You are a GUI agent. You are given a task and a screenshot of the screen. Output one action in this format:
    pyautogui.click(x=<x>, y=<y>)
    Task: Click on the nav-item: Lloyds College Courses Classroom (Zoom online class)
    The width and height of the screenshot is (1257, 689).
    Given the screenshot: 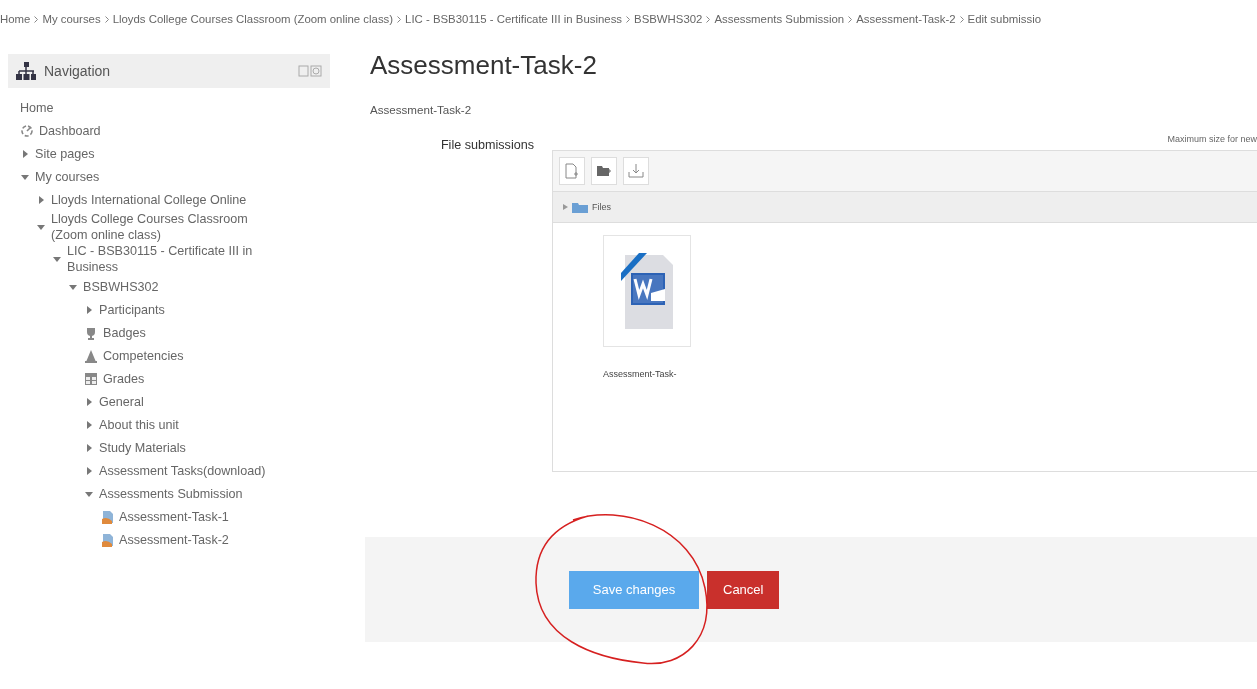 What is the action you would take?
    pyautogui.click(x=160, y=227)
    